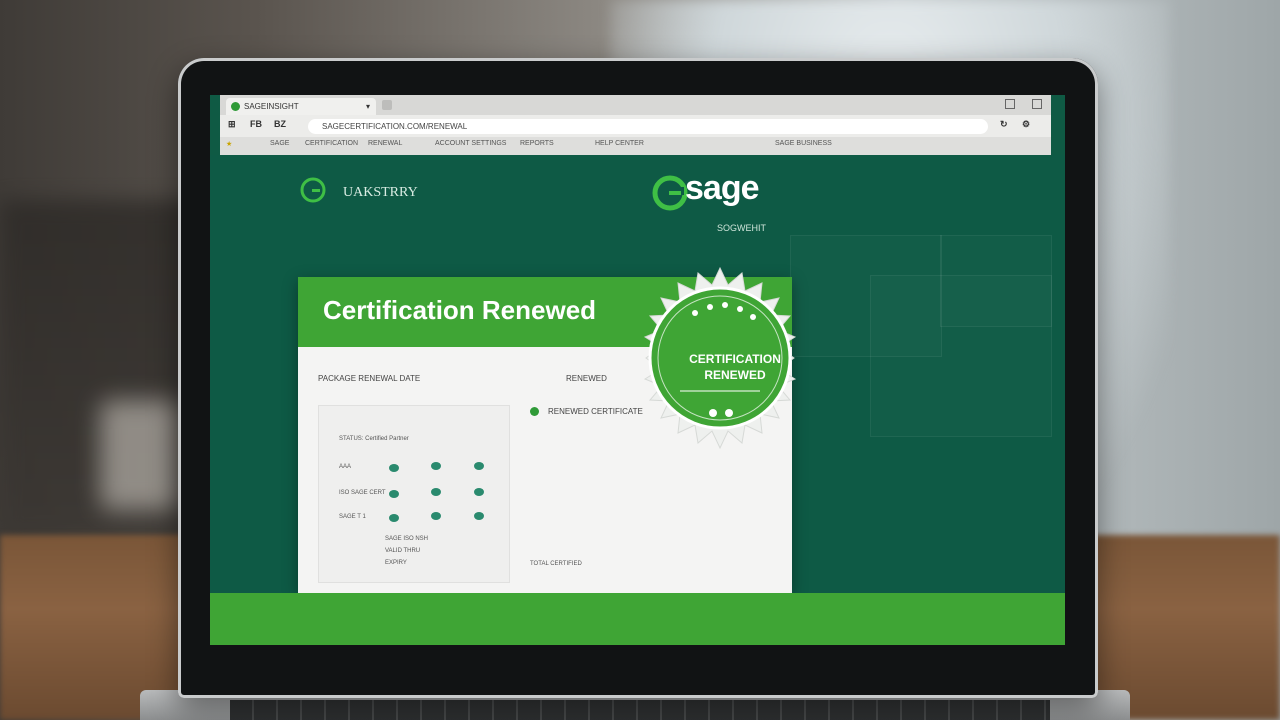 The height and width of the screenshot is (720, 1280). What do you see at coordinates (735, 367) in the screenshot?
I see `seal-text: CERTIFICATION RENEWED` at bounding box center [735, 367].